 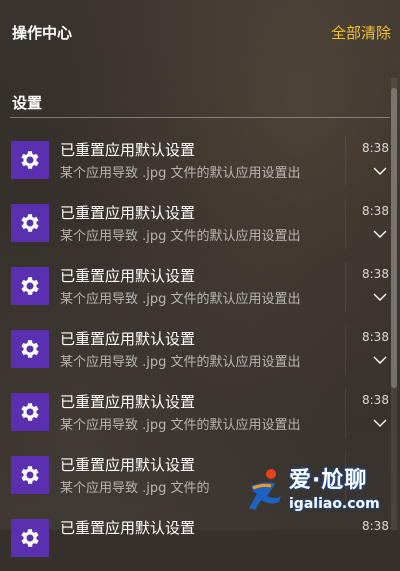 I want to click on watermark-line1: 爱·尬聊, so click(x=328, y=480).